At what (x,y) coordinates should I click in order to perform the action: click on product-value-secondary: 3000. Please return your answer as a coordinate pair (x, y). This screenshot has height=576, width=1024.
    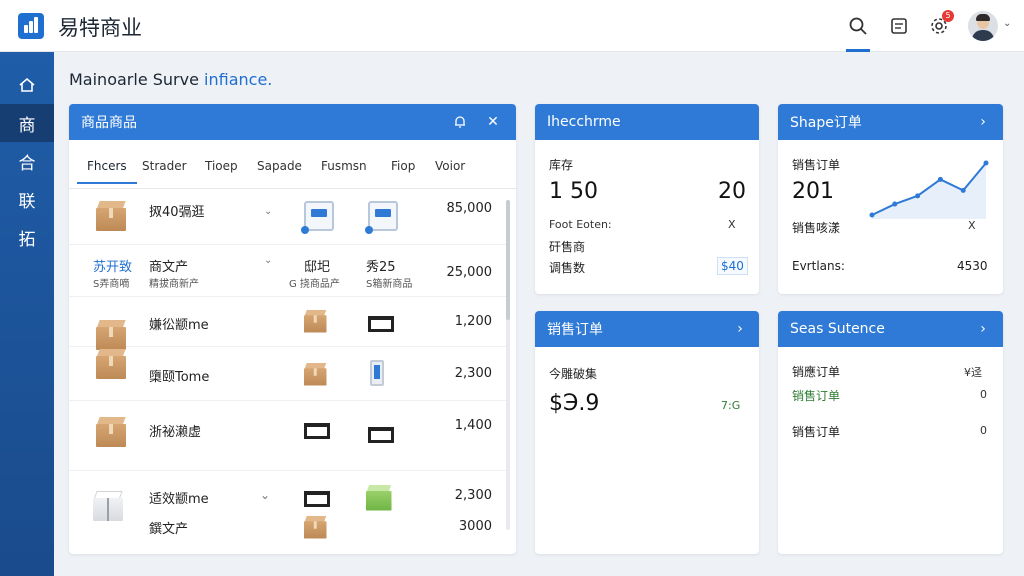
    Looking at the image, I should click on (475, 526).